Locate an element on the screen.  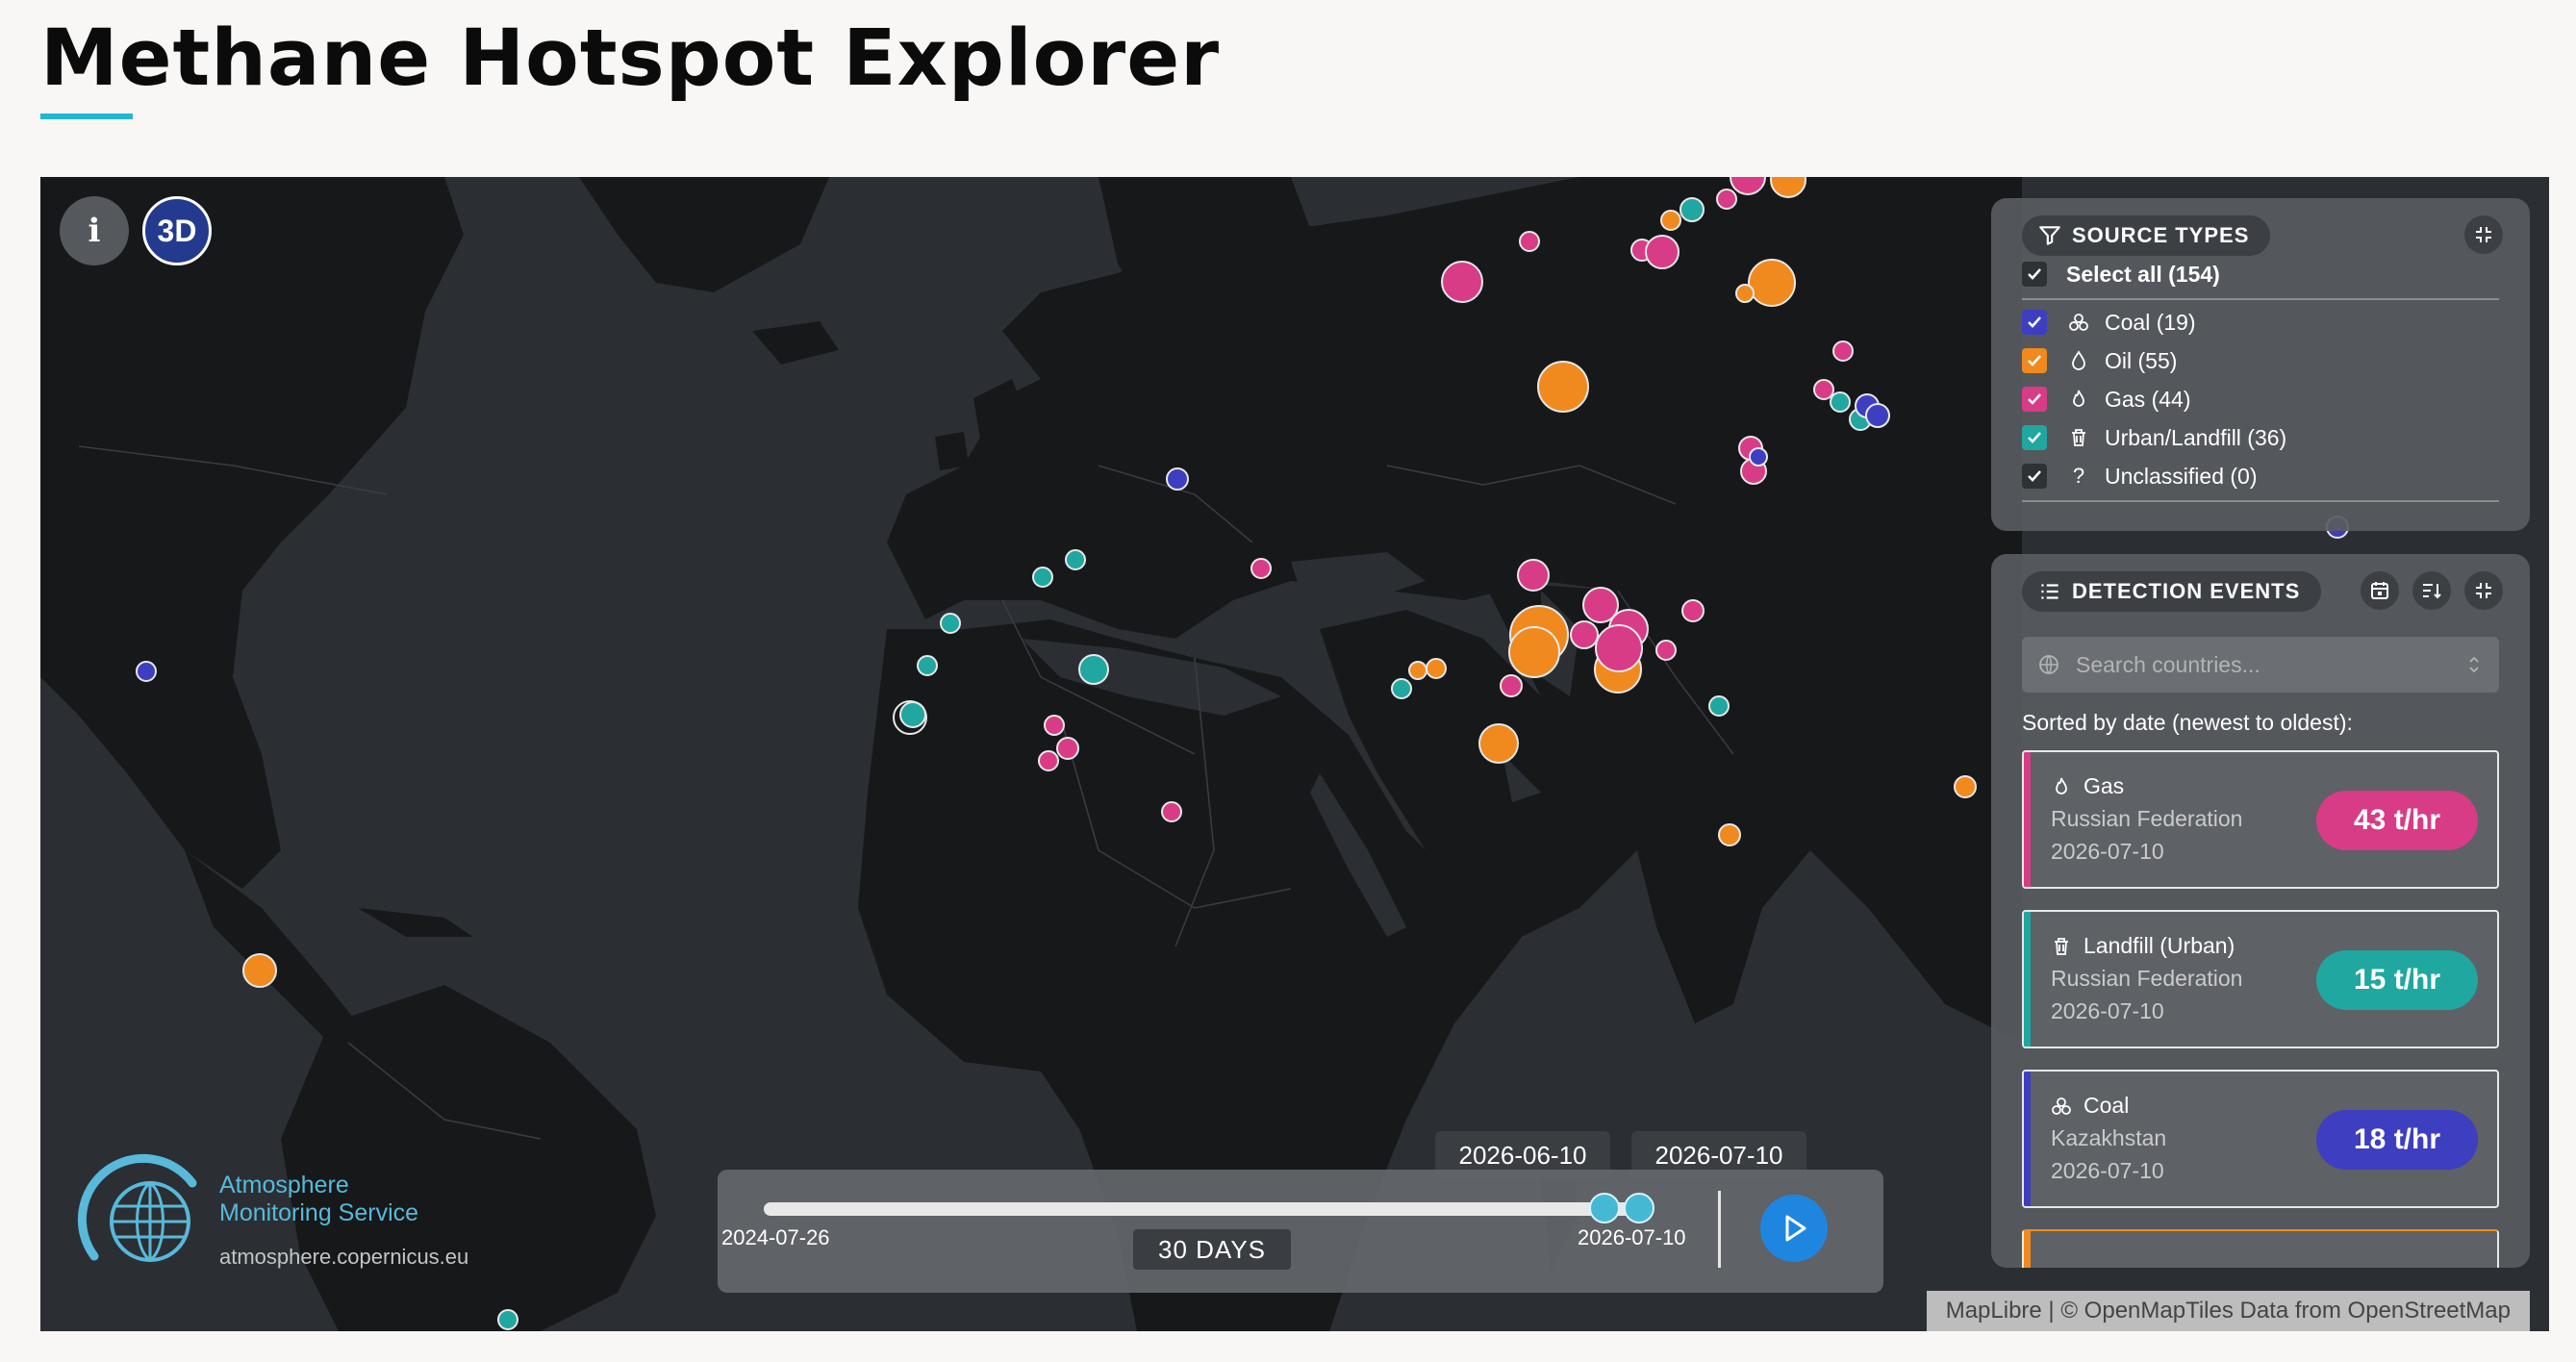
gas-filter-label: Gas (44) is located at coordinates (2148, 399).